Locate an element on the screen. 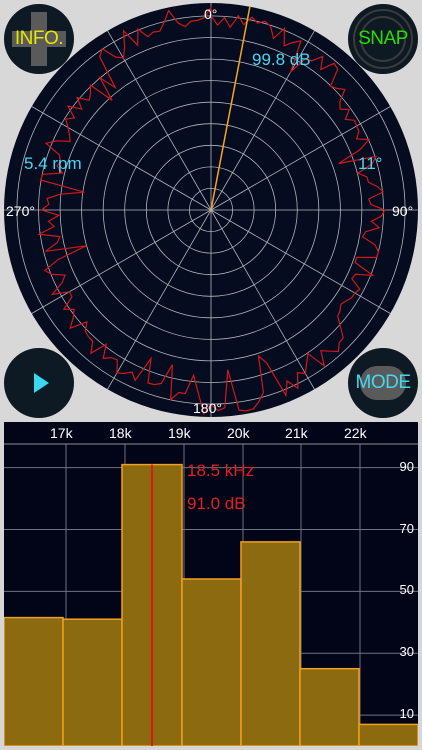 This screenshot has height=750, width=422. angle-label-180: 180° is located at coordinates (207, 408).